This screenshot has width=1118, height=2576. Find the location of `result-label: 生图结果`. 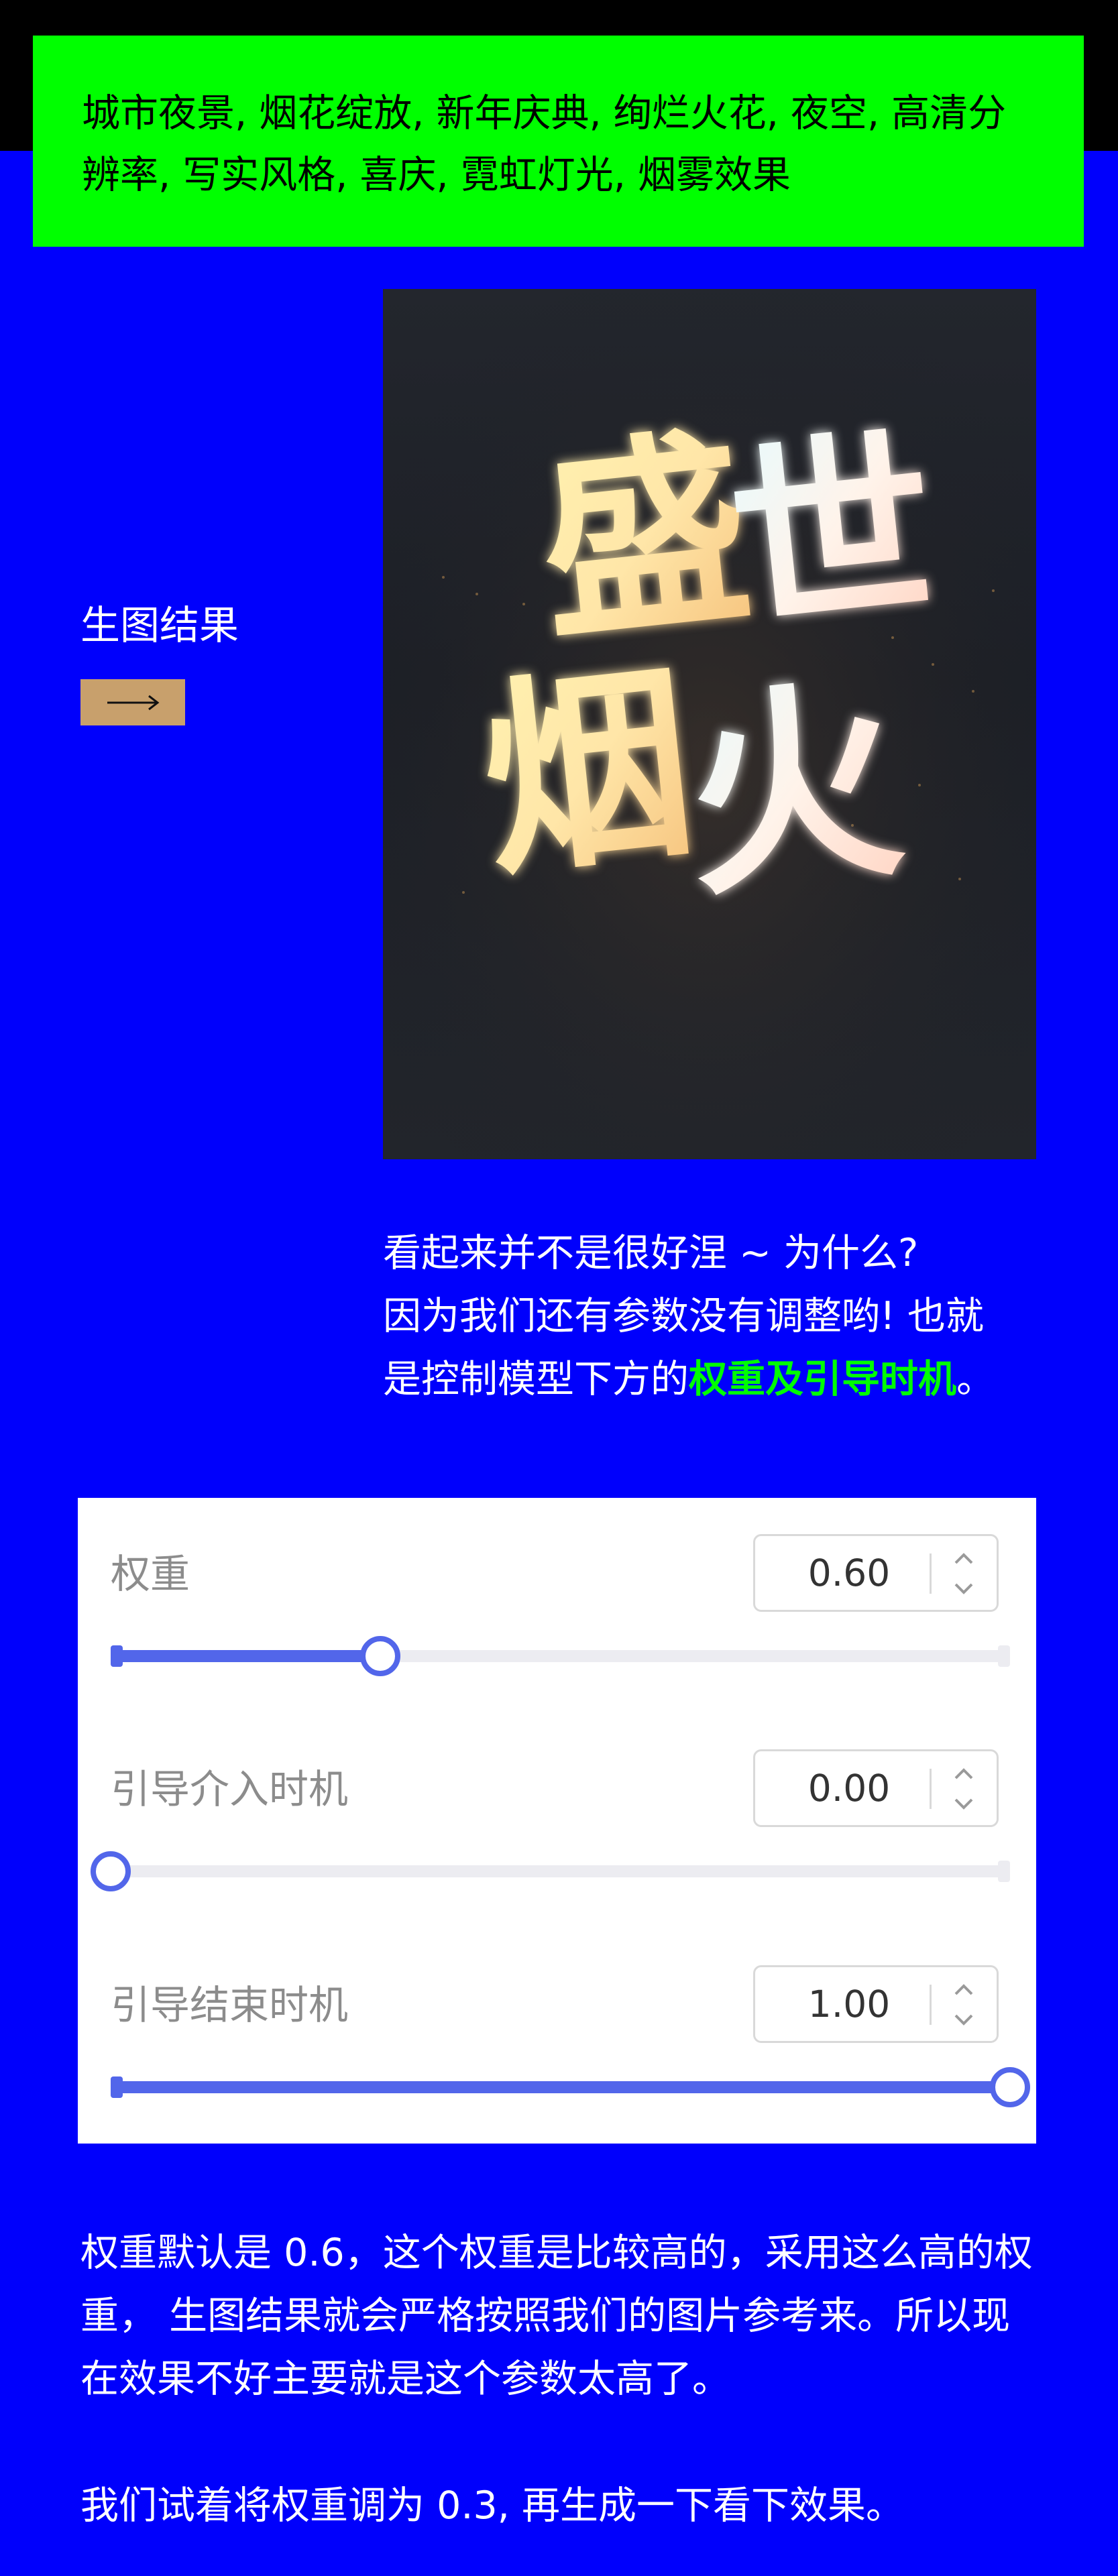

result-label: 生图结果 is located at coordinates (159, 625).